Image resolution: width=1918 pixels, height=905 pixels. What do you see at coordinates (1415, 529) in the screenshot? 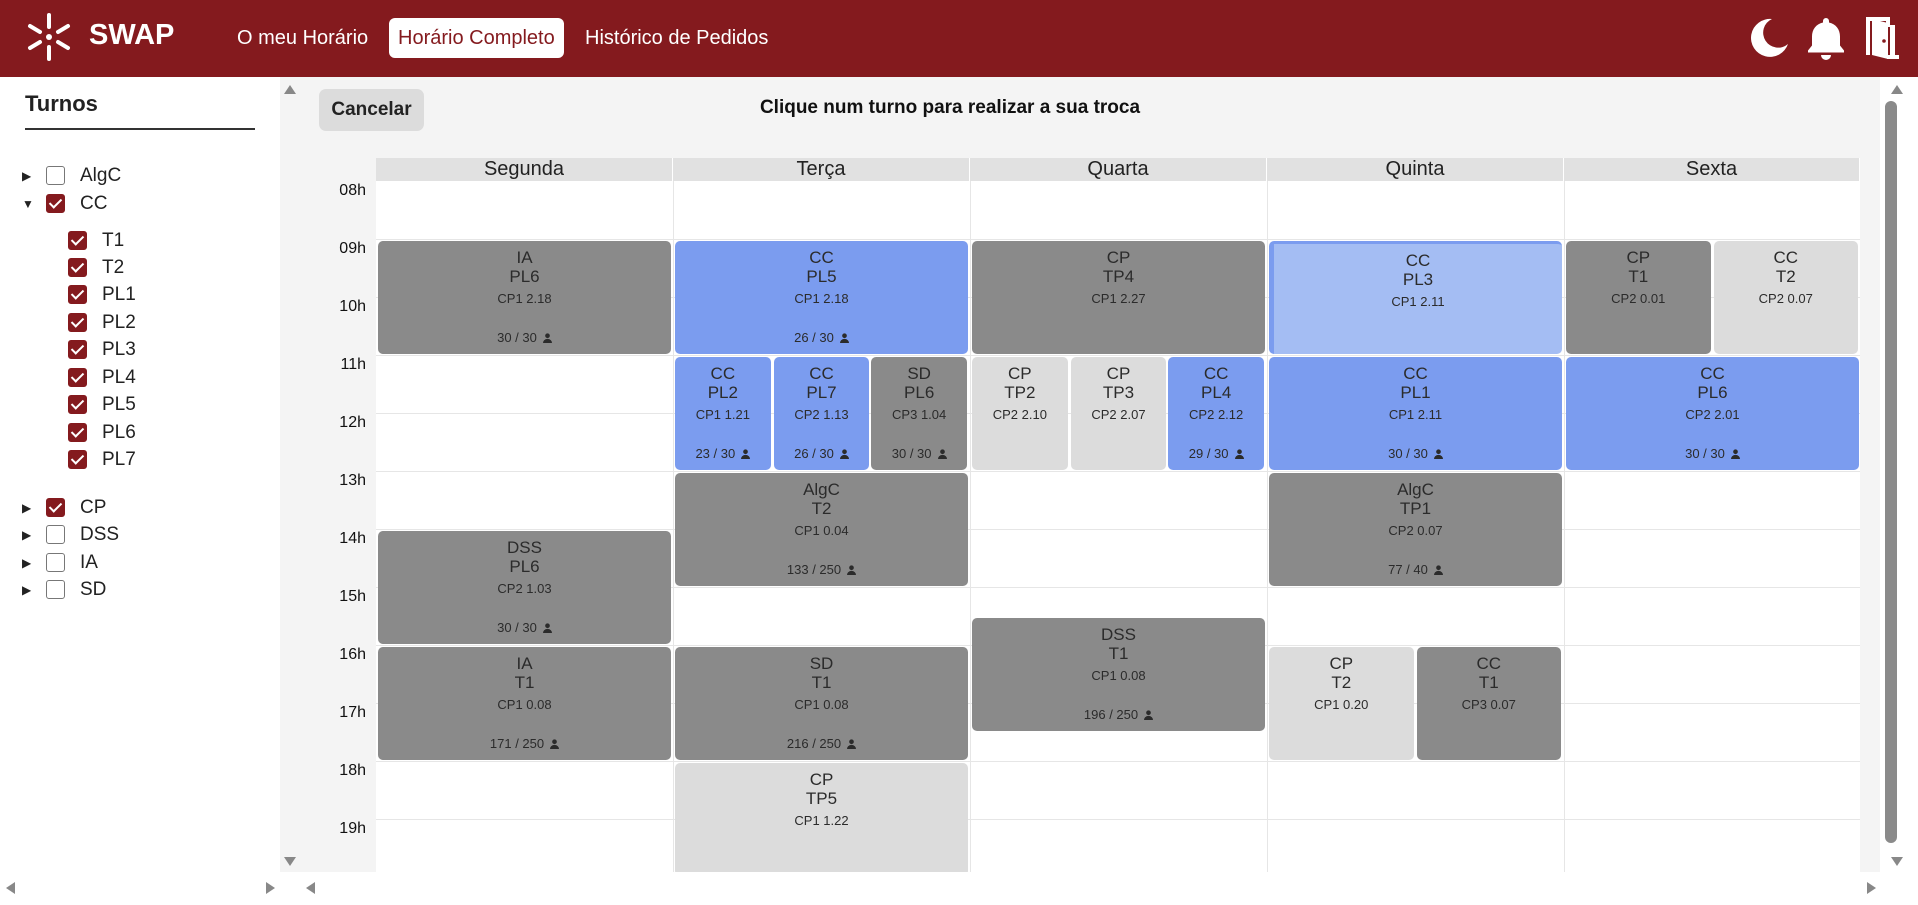
I see `shift-block: AlgC TP1 CP2 0.07 77 / 40` at bounding box center [1415, 529].